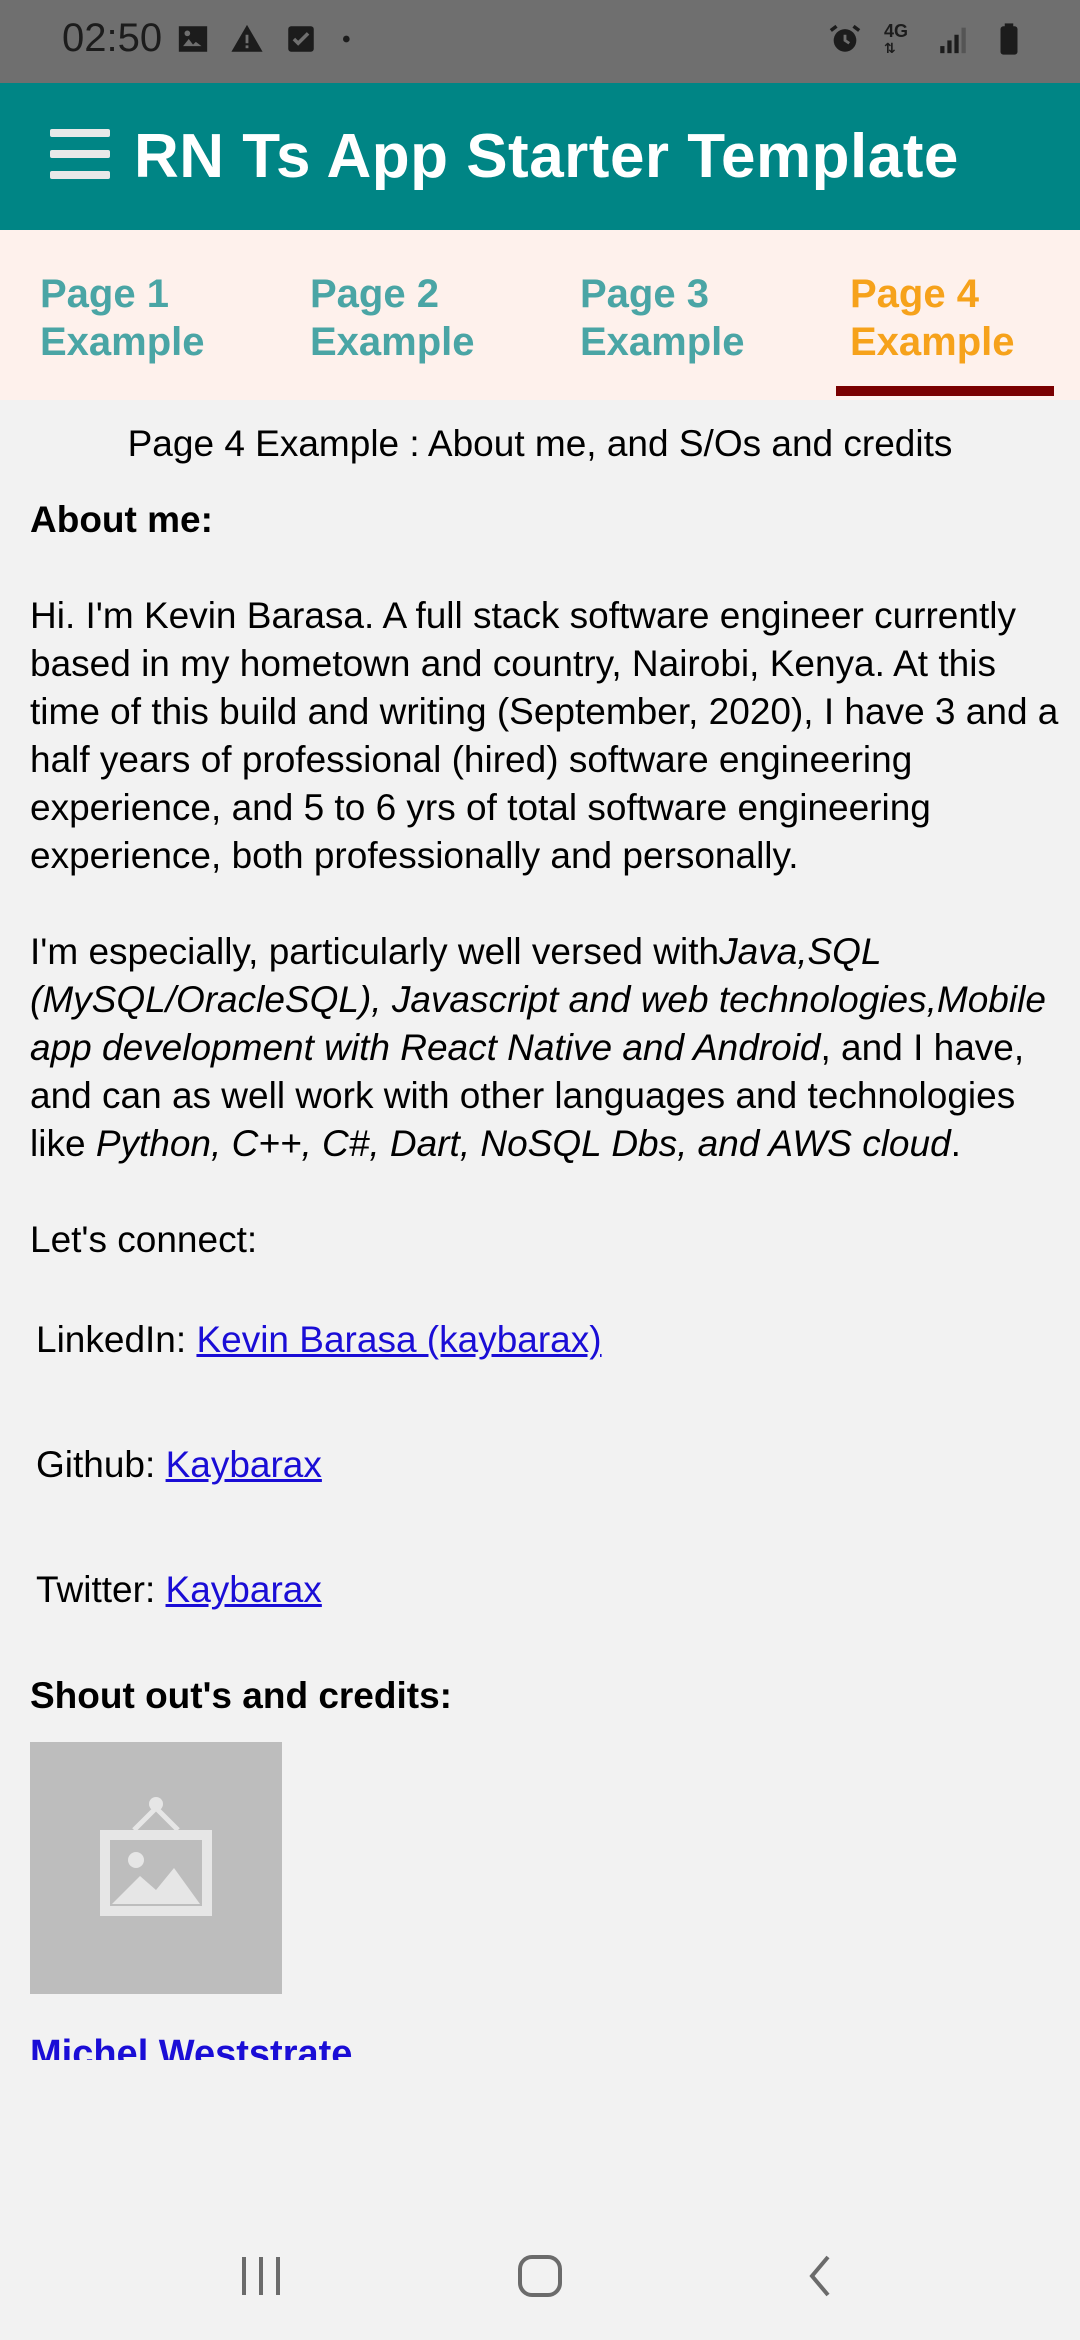 The width and height of the screenshot is (1080, 2340). I want to click on tab-label-line1: Page 2, so click(374, 294).